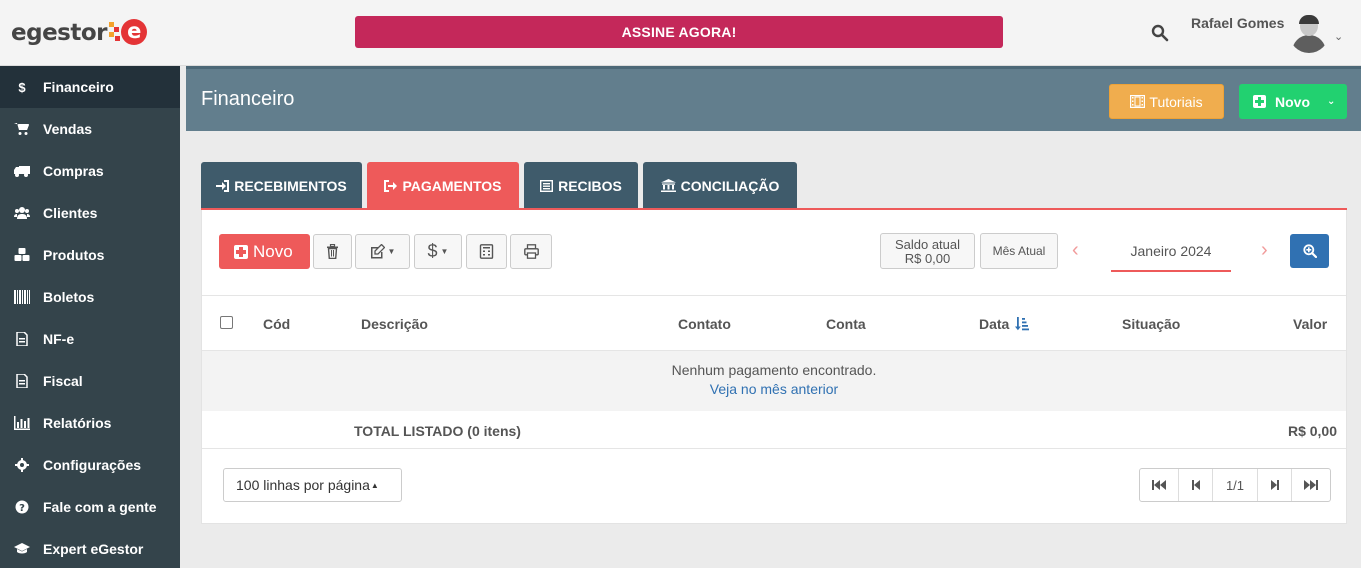 This screenshot has height=568, width=1361. I want to click on delete-button, so click(332, 251).